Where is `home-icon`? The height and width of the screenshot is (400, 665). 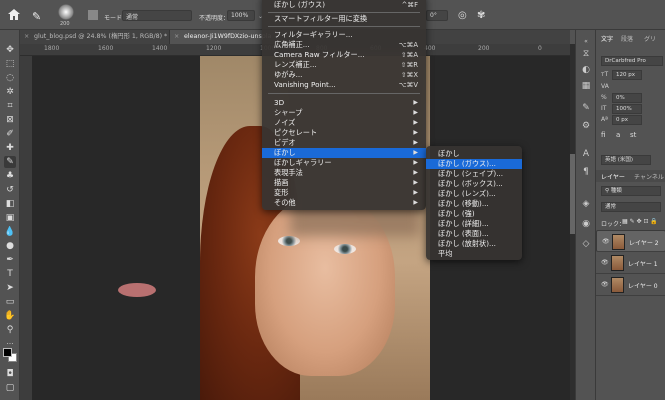 home-icon is located at coordinates (14, 14).